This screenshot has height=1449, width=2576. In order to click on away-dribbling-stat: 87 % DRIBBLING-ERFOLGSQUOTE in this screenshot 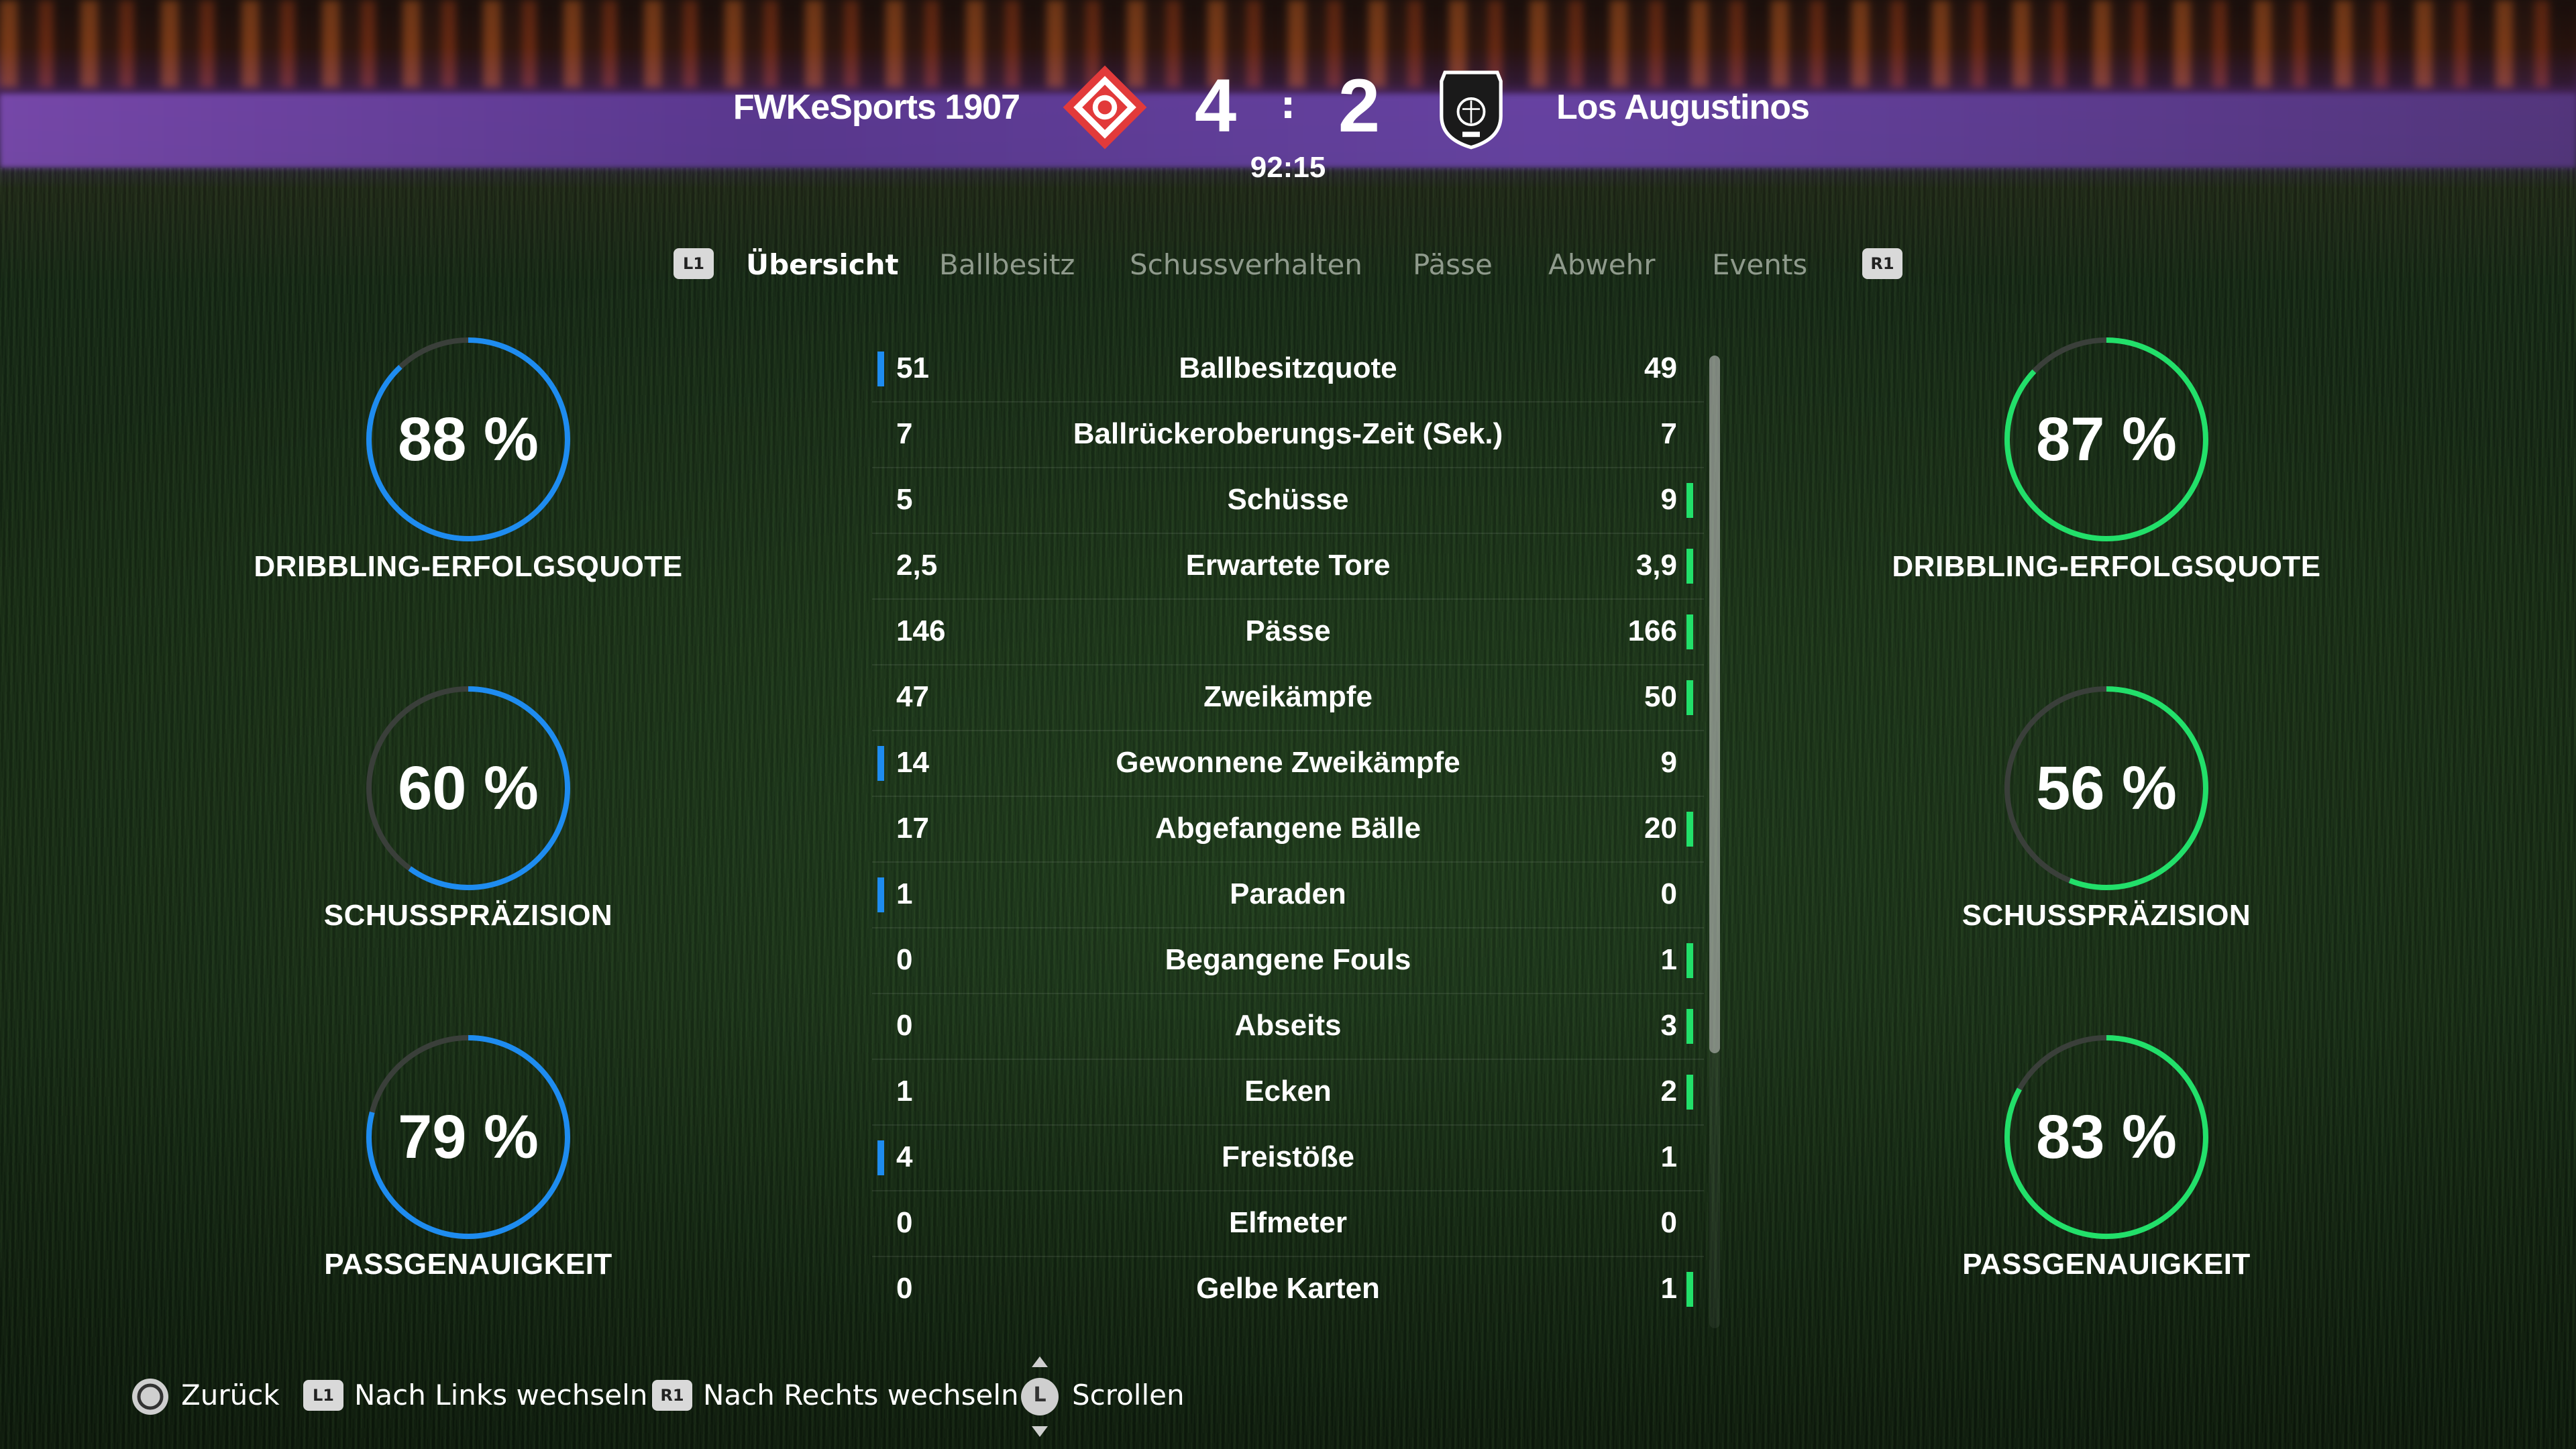, I will do `click(2106, 486)`.